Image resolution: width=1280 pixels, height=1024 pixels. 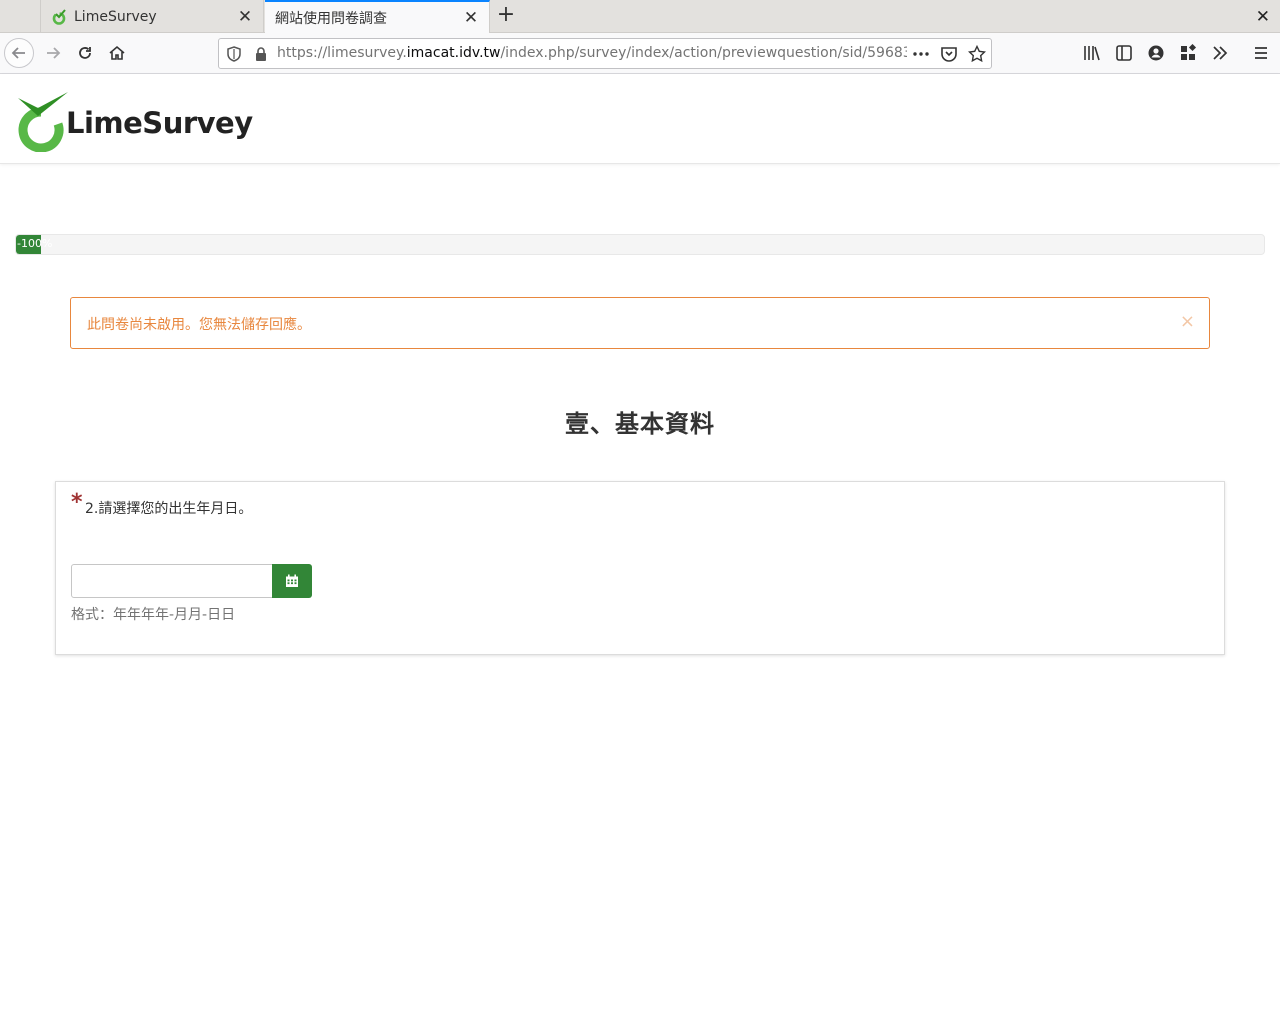 I want to click on home-icon, so click(x=117, y=52).